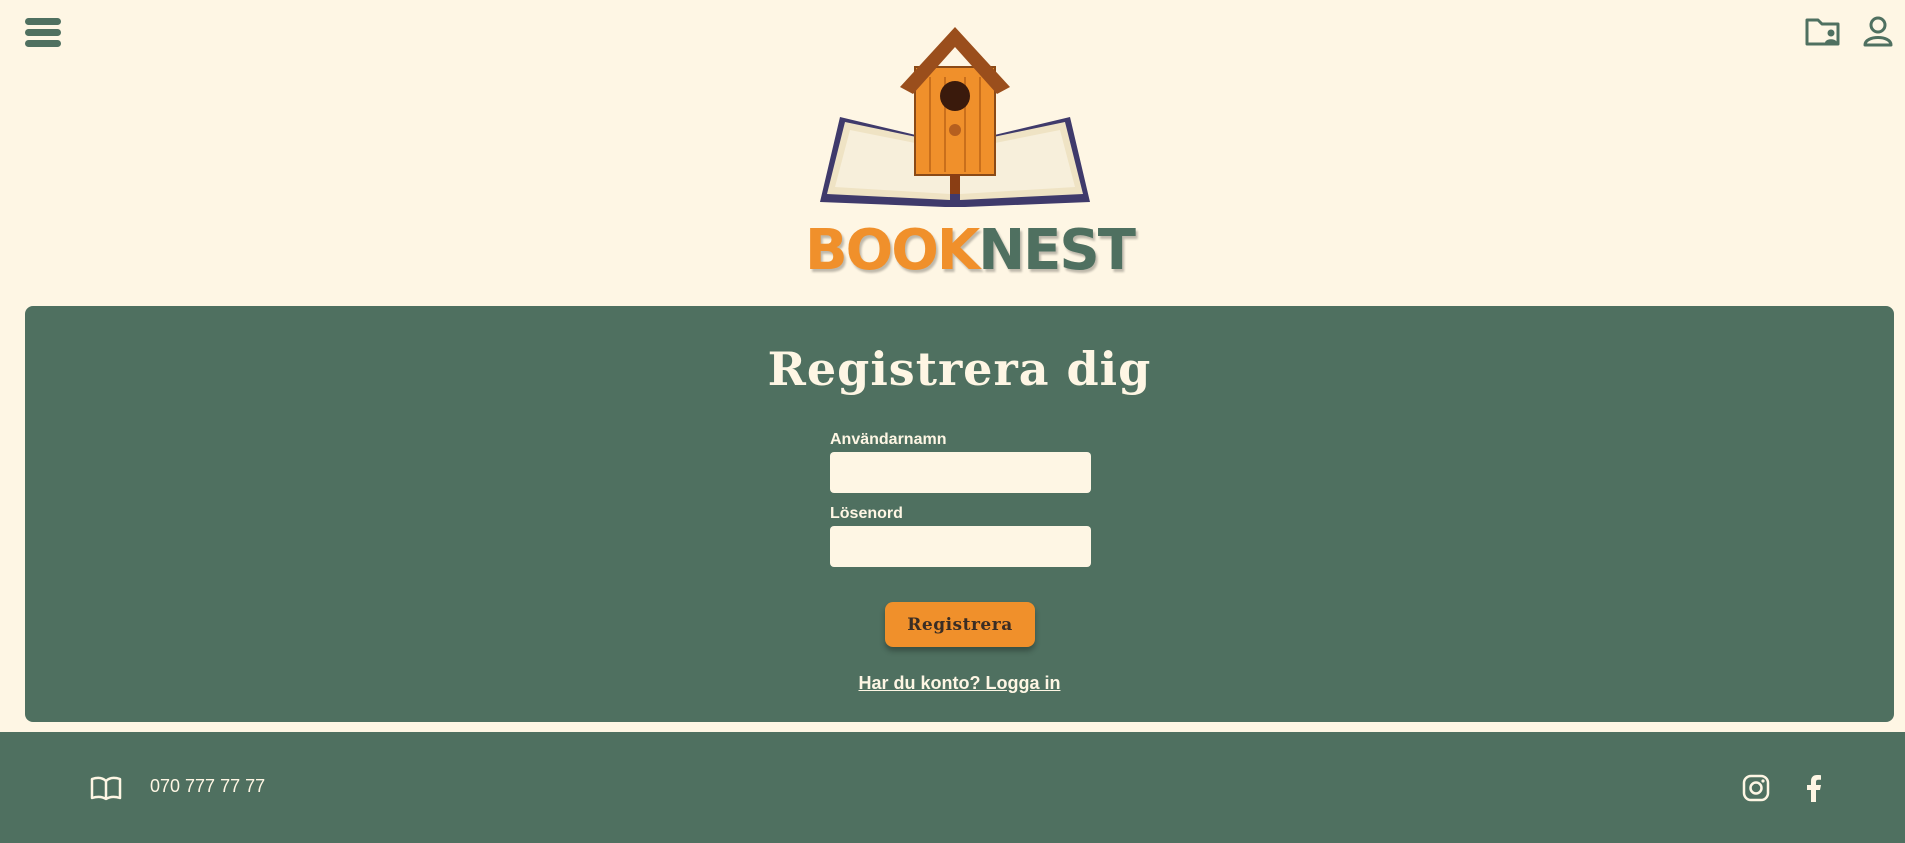  I want to click on user-icon, so click(1878, 31).